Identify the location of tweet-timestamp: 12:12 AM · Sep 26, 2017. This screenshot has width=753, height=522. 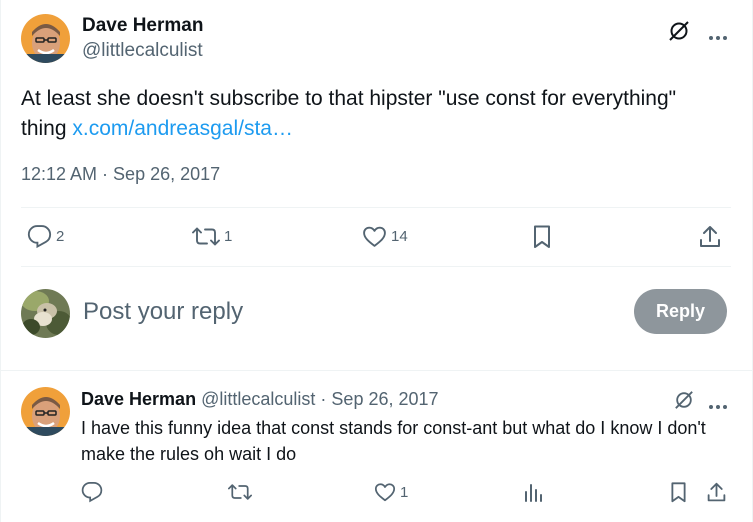
(120, 174).